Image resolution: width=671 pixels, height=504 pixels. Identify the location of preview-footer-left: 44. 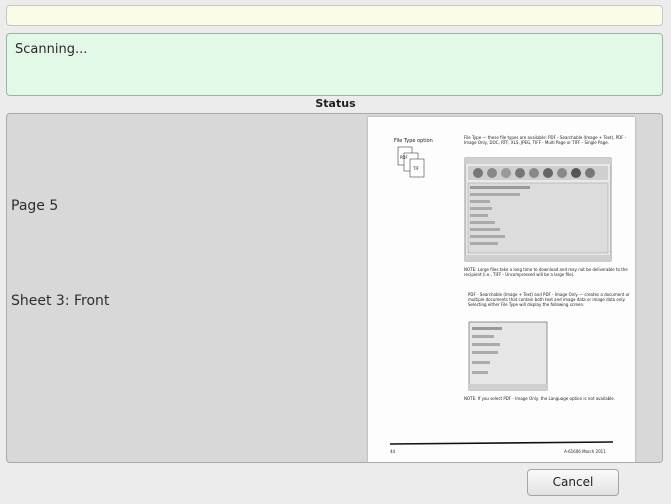
(393, 451).